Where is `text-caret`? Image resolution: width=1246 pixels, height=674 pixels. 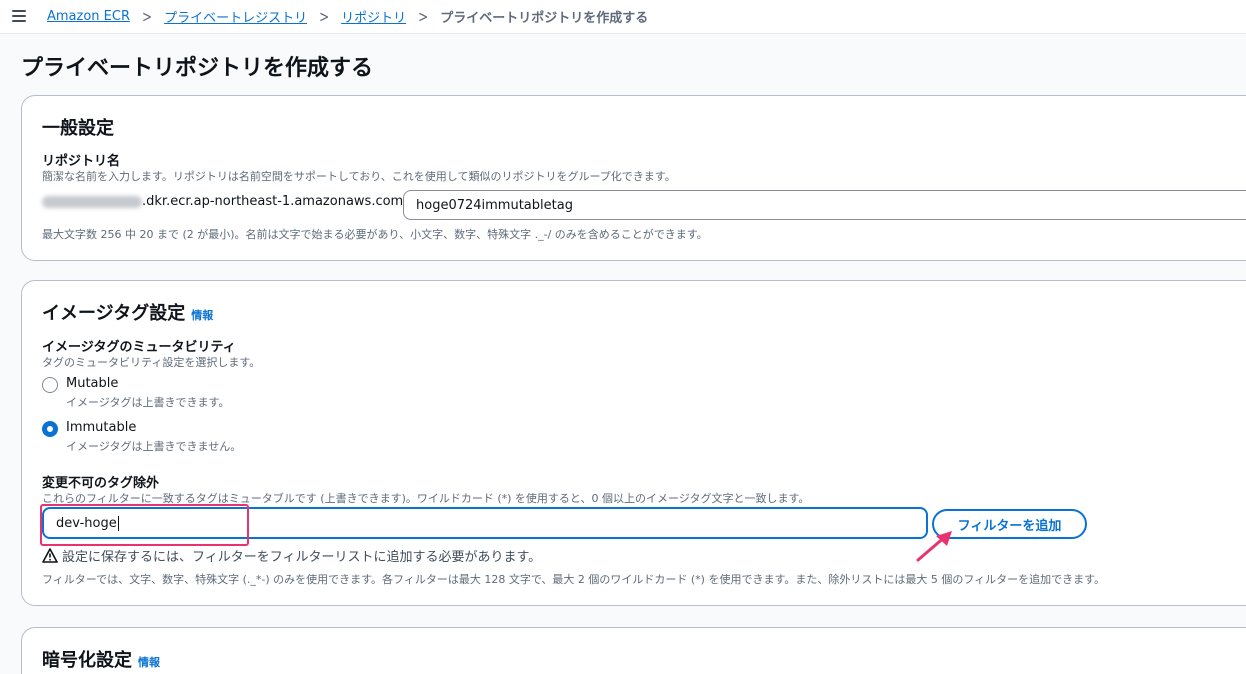
text-caret is located at coordinates (118, 523).